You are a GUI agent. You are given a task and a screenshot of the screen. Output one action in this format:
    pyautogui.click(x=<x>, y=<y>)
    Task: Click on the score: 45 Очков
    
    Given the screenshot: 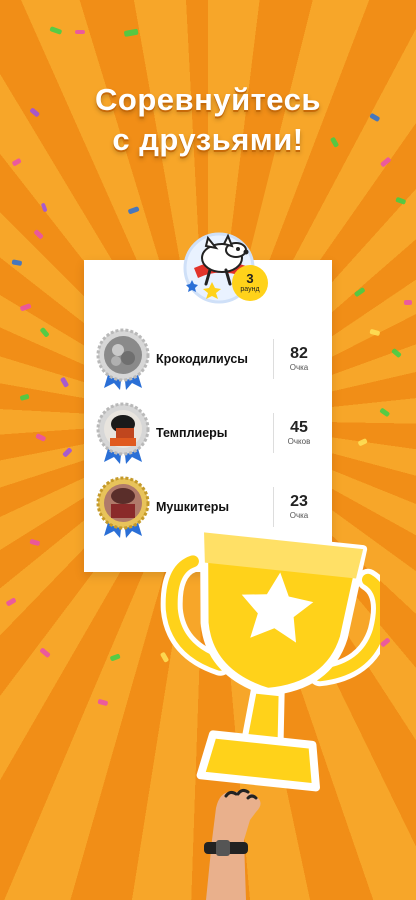 What is the action you would take?
    pyautogui.click(x=299, y=433)
    